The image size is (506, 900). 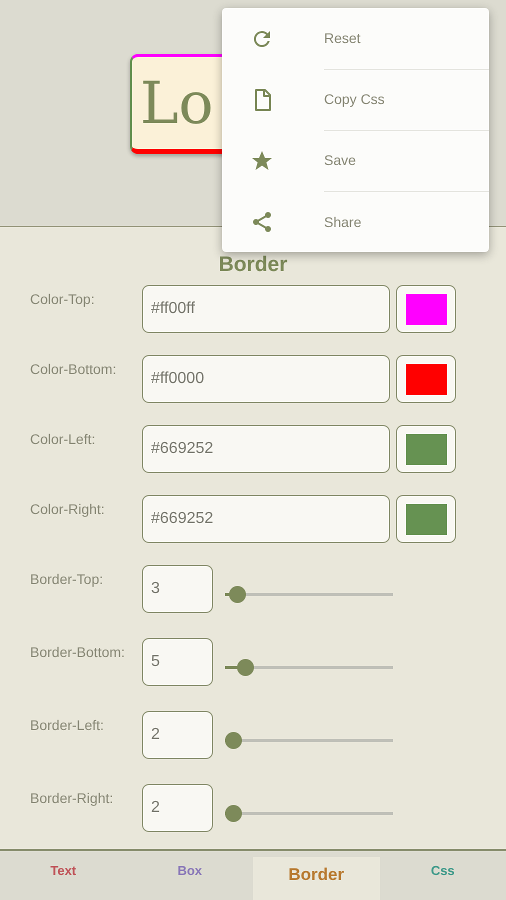 I want to click on tab: Css, so click(x=443, y=875).